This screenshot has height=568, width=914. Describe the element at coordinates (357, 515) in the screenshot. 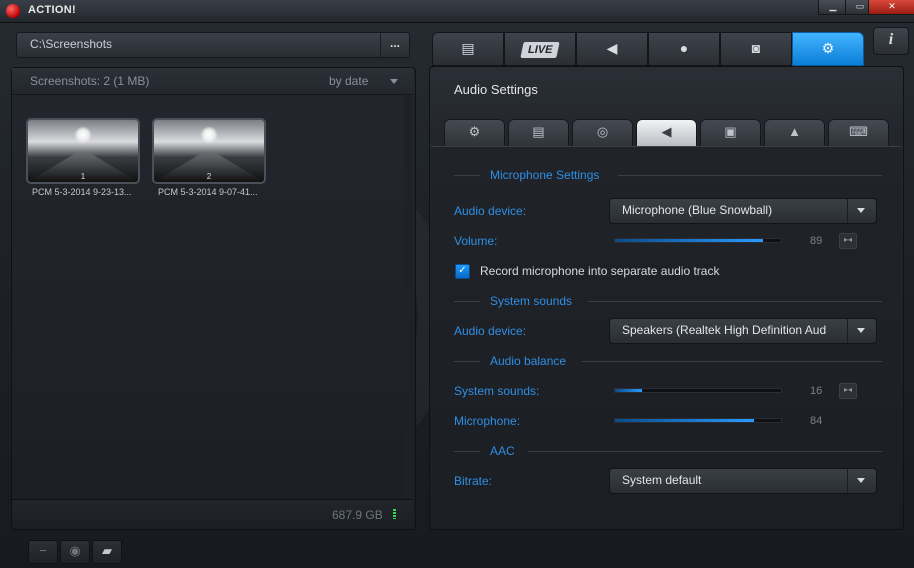

I see `disk-free-space: 687.9 GB` at that location.